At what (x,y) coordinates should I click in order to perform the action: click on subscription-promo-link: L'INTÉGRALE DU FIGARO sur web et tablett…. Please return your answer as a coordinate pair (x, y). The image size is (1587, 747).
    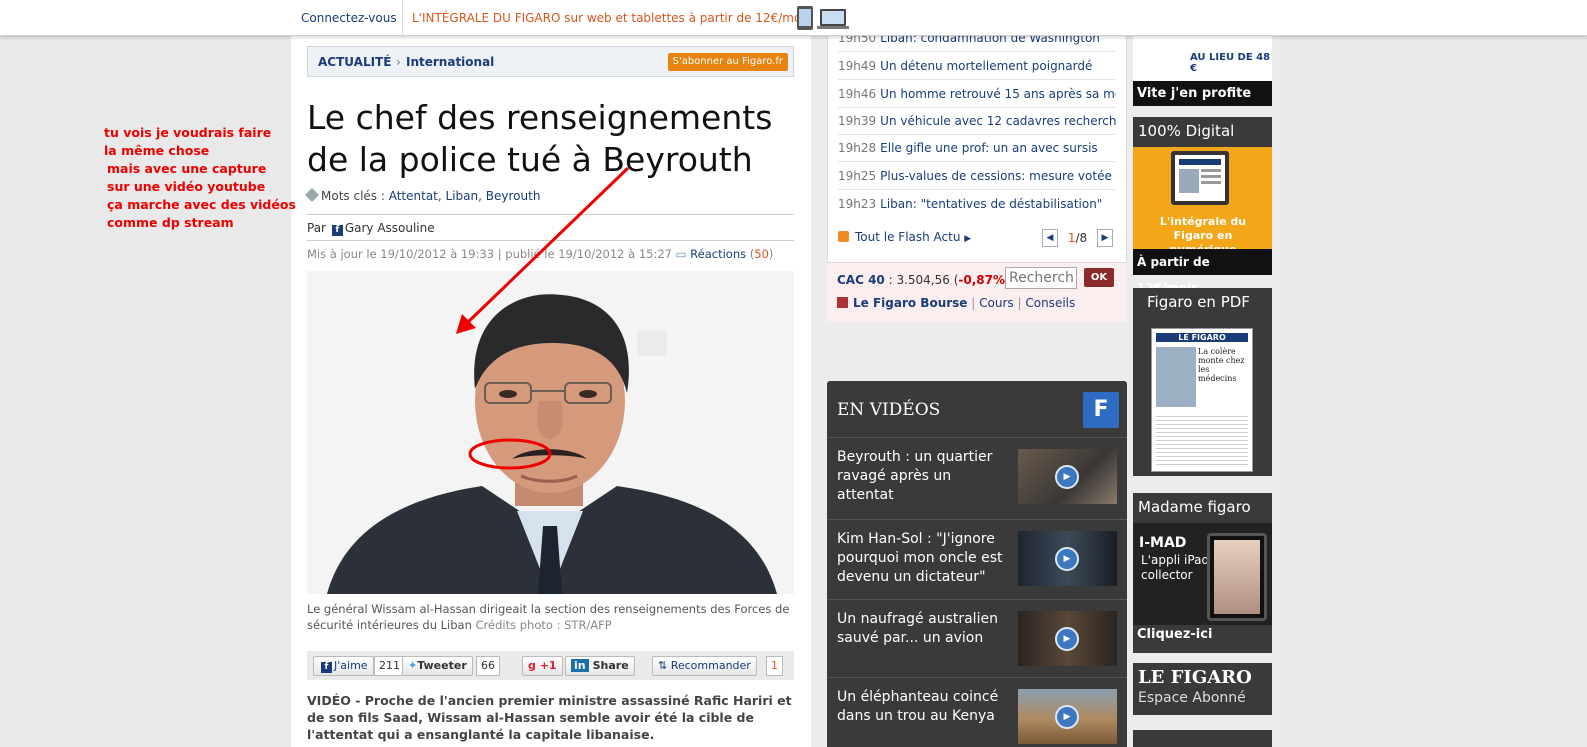
    Looking at the image, I should click on (611, 18).